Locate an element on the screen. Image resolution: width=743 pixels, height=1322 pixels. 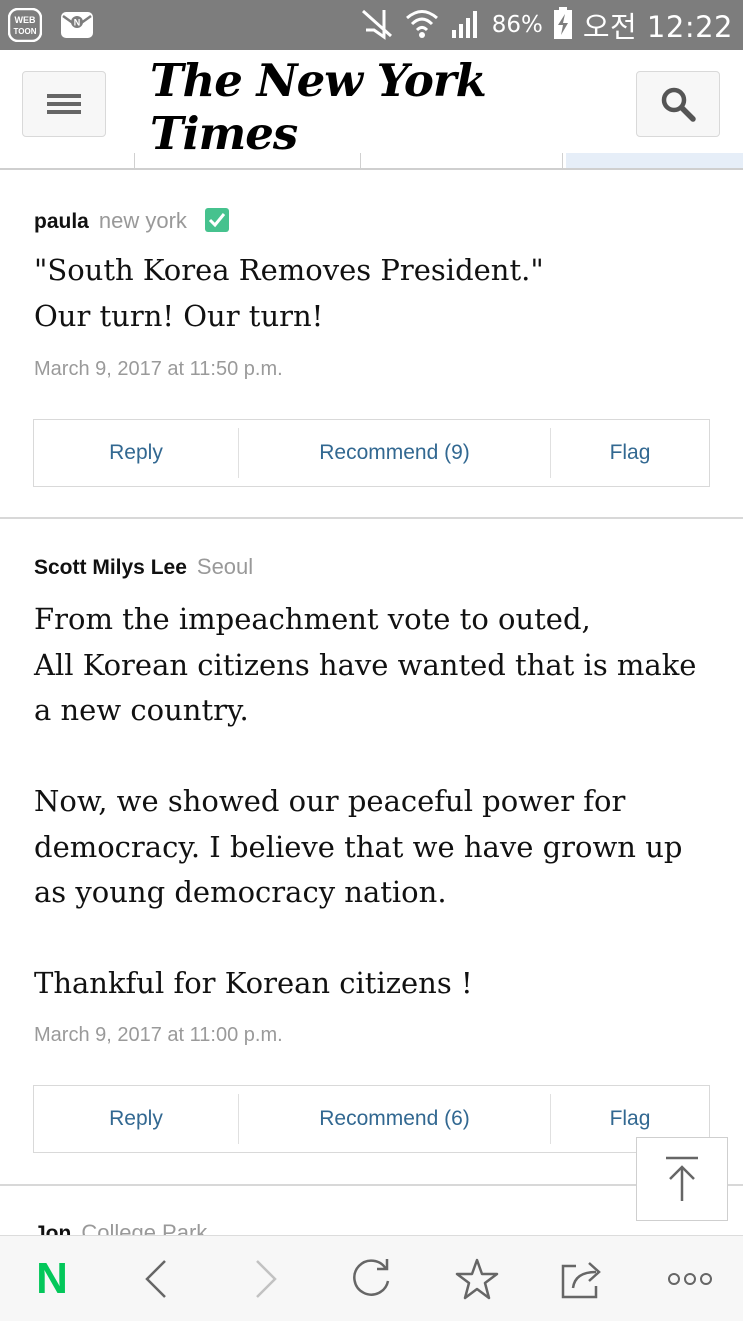
comment-meta: paula new york is located at coordinates (131, 219).